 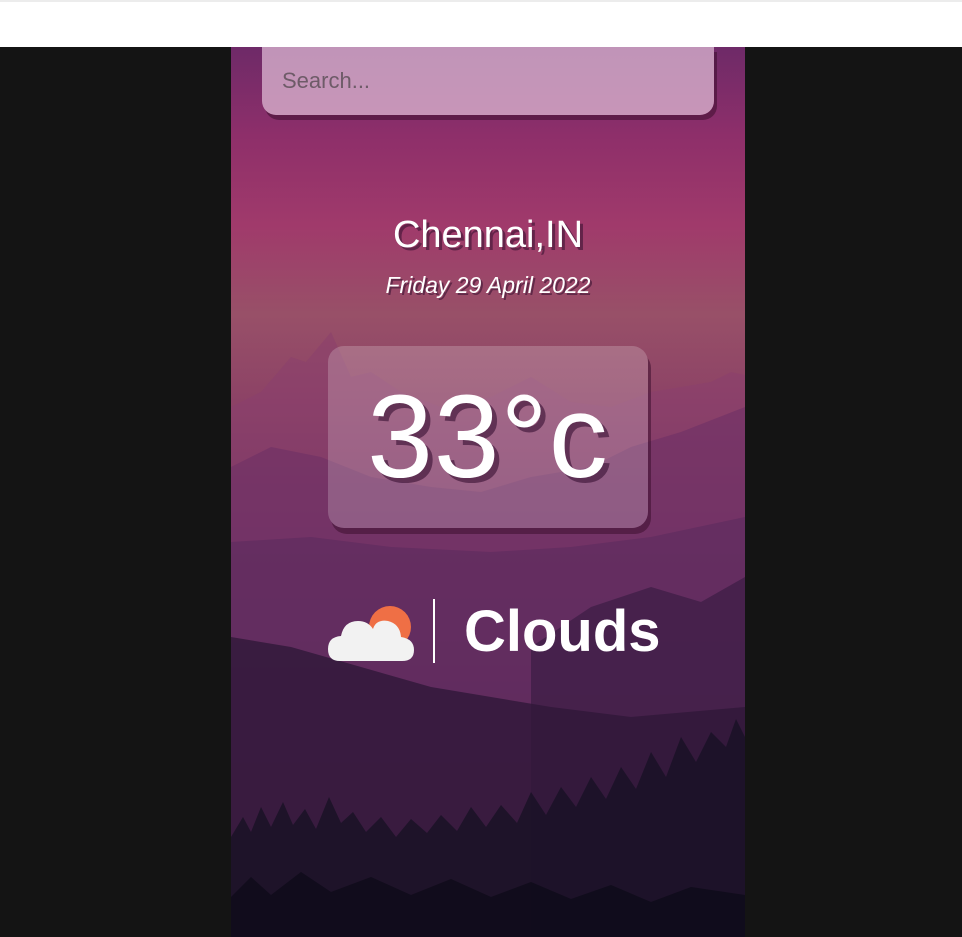 I want to click on weather-condition: Clouds, so click(x=498, y=631).